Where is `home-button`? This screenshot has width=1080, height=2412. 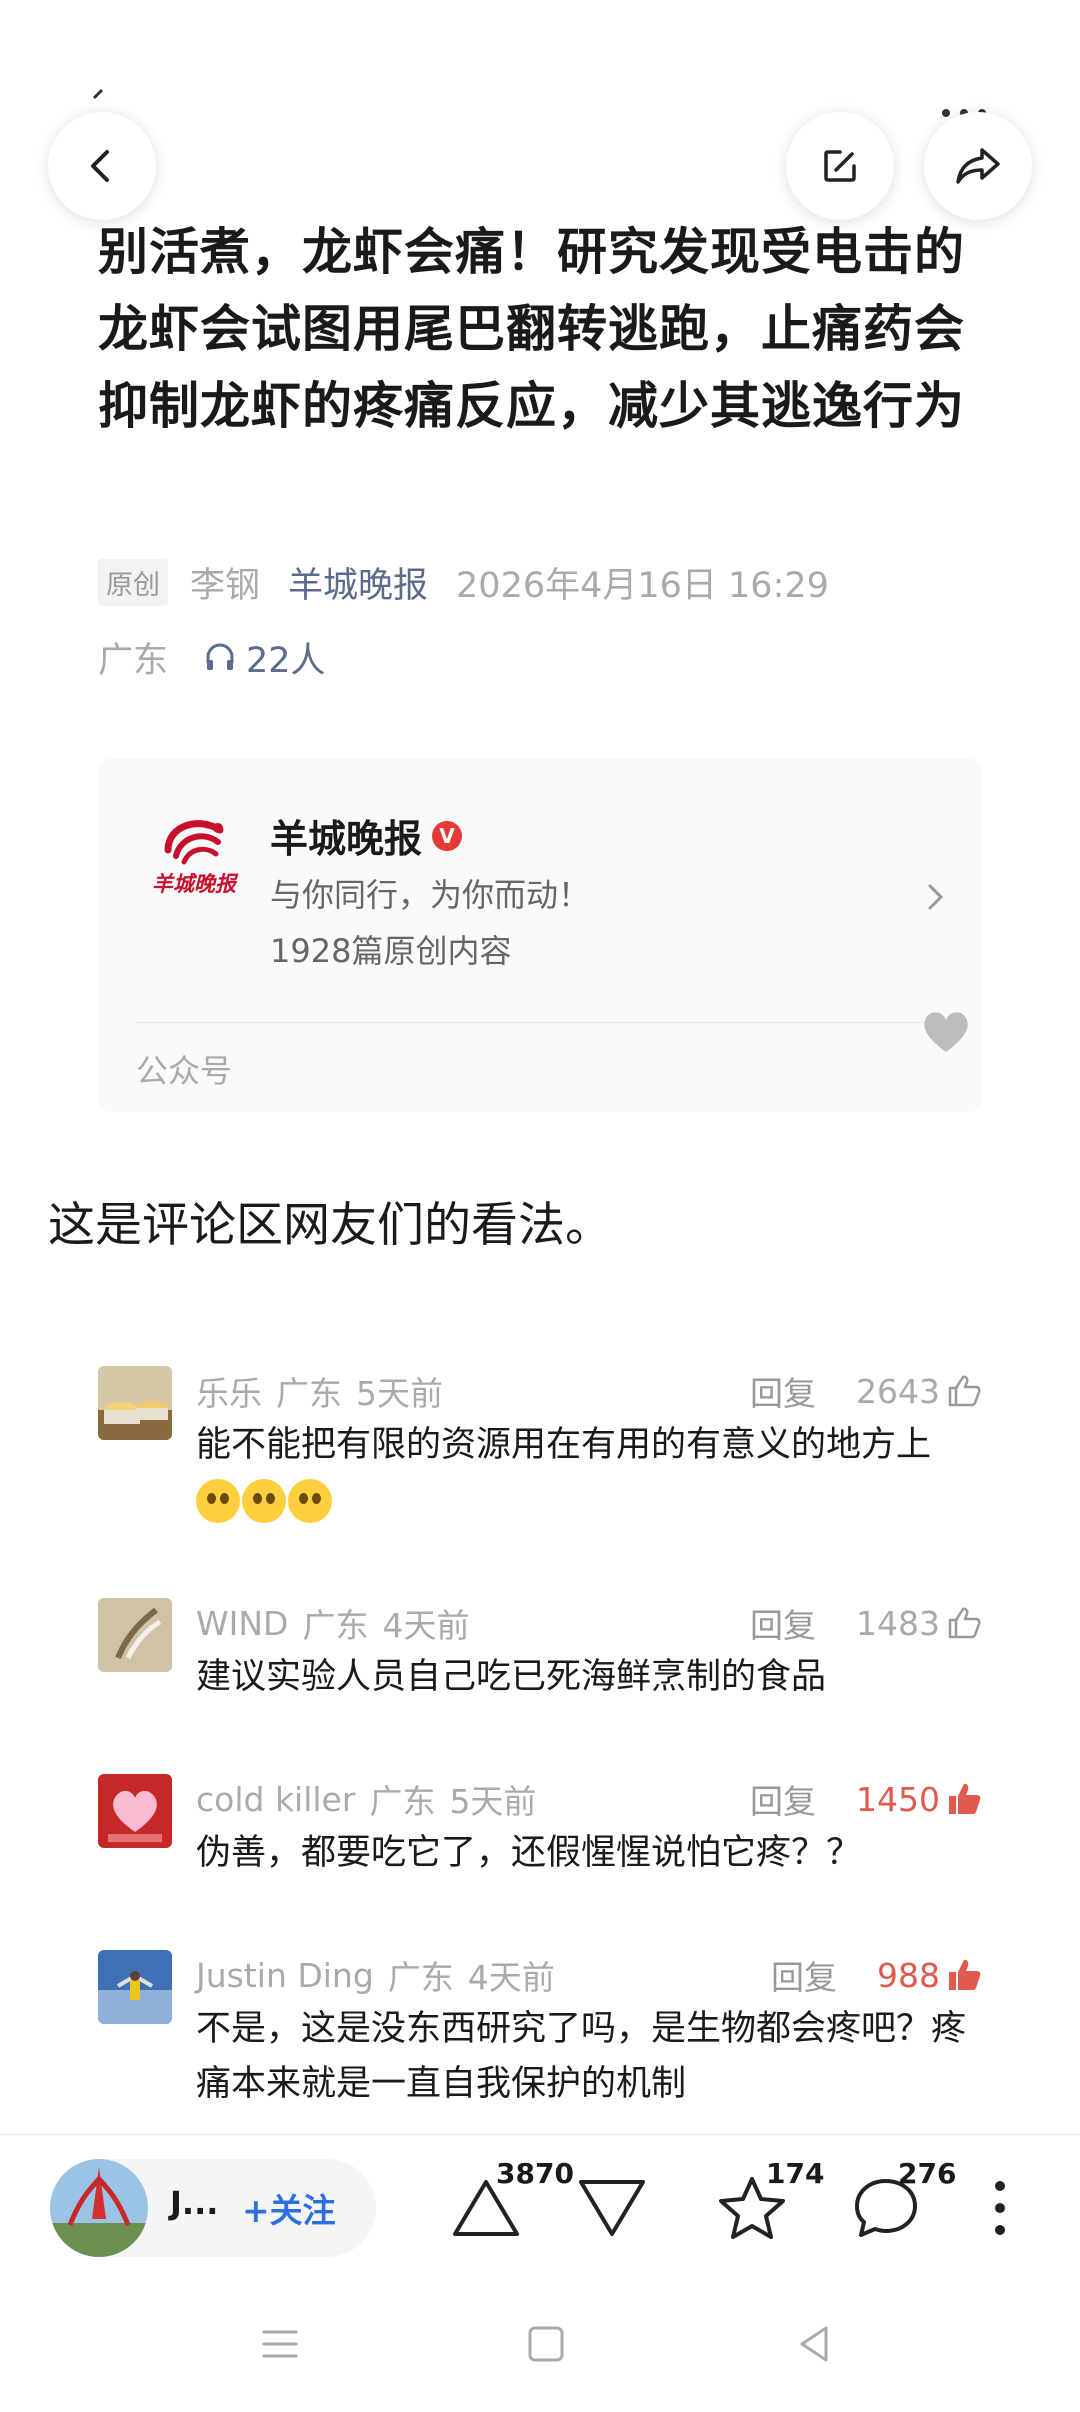
home-button is located at coordinates (546, 2344).